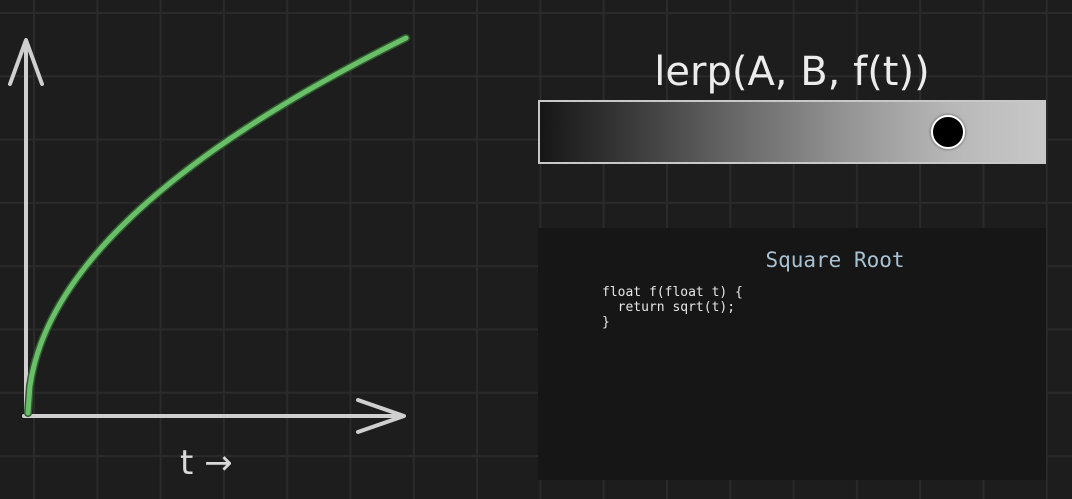 This screenshot has height=499, width=1072. What do you see at coordinates (206, 463) in the screenshot?
I see `x-axis-label: t →` at bounding box center [206, 463].